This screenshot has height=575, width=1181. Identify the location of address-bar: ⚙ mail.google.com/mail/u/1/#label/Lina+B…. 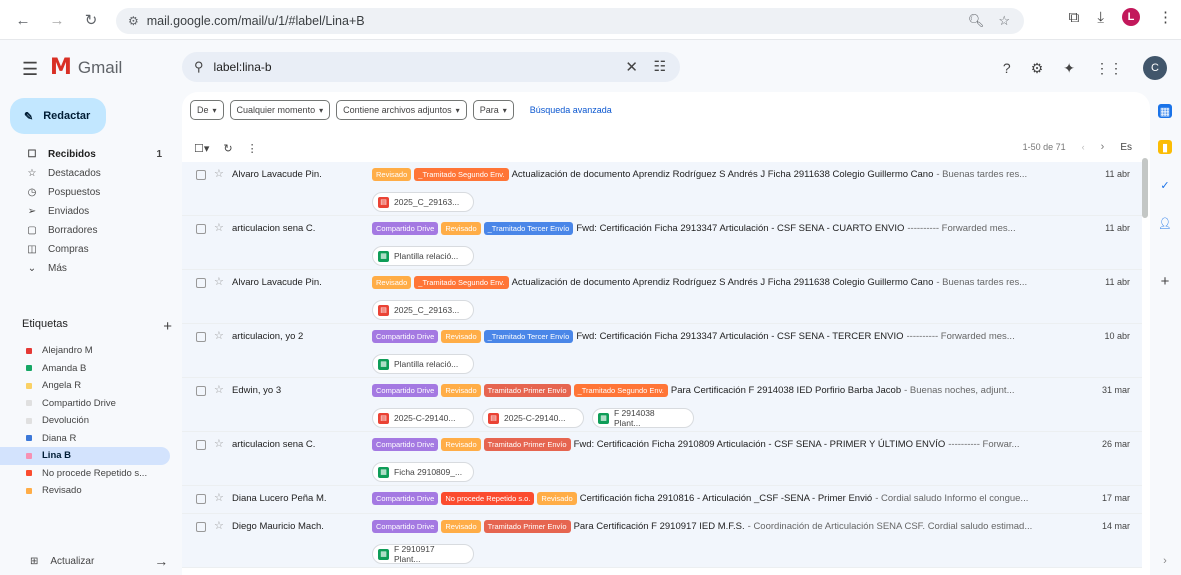
(570, 21).